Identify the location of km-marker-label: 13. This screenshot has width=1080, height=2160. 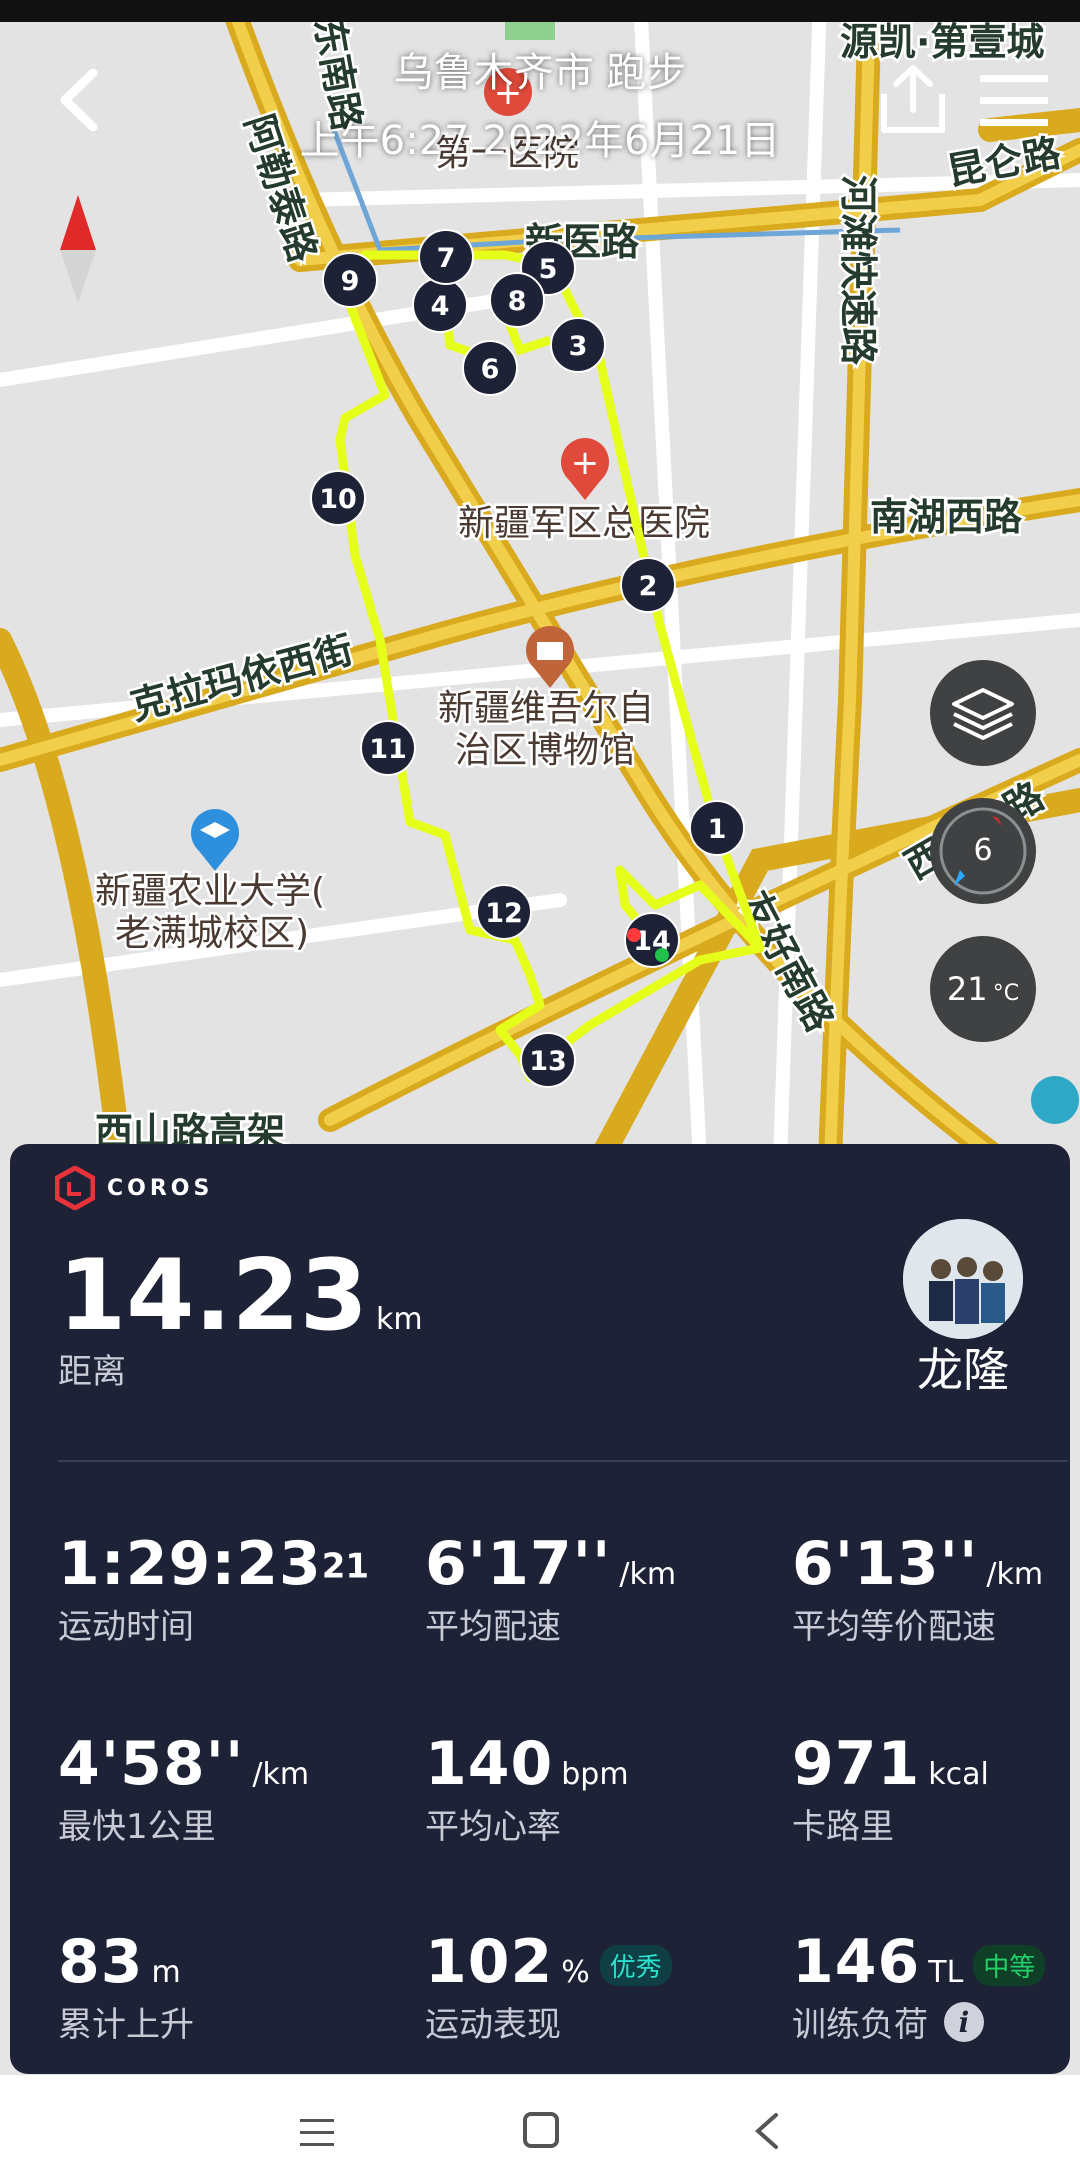
(548, 1061).